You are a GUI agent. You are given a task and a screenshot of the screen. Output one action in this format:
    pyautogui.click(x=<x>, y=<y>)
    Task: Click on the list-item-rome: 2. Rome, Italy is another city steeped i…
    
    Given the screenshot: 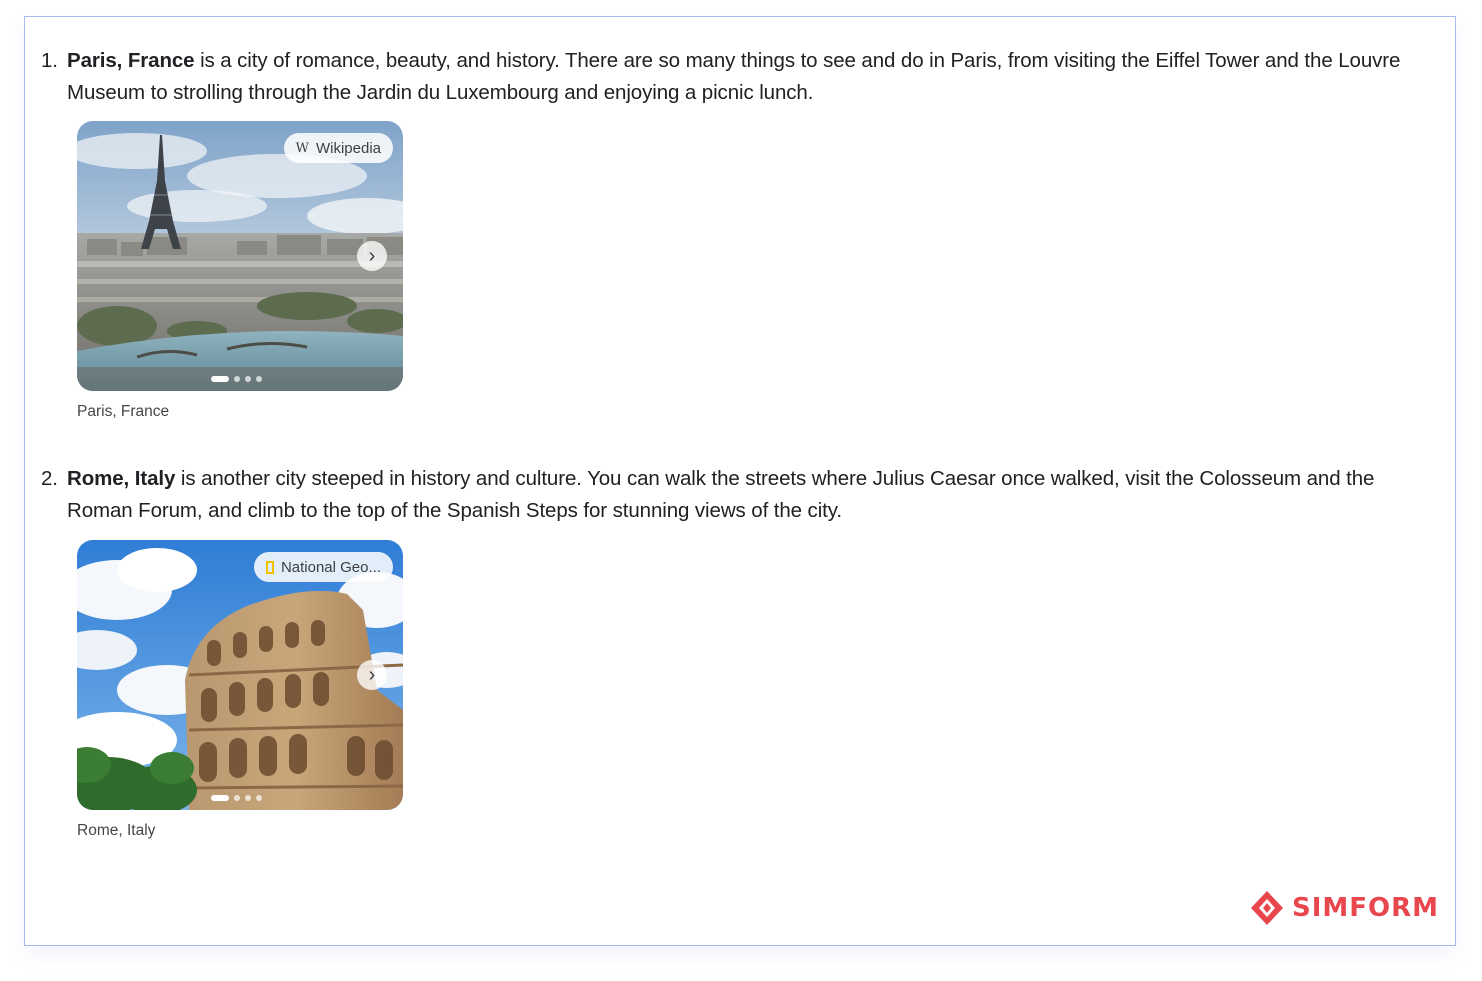 What is the action you would take?
    pyautogui.click(x=741, y=495)
    